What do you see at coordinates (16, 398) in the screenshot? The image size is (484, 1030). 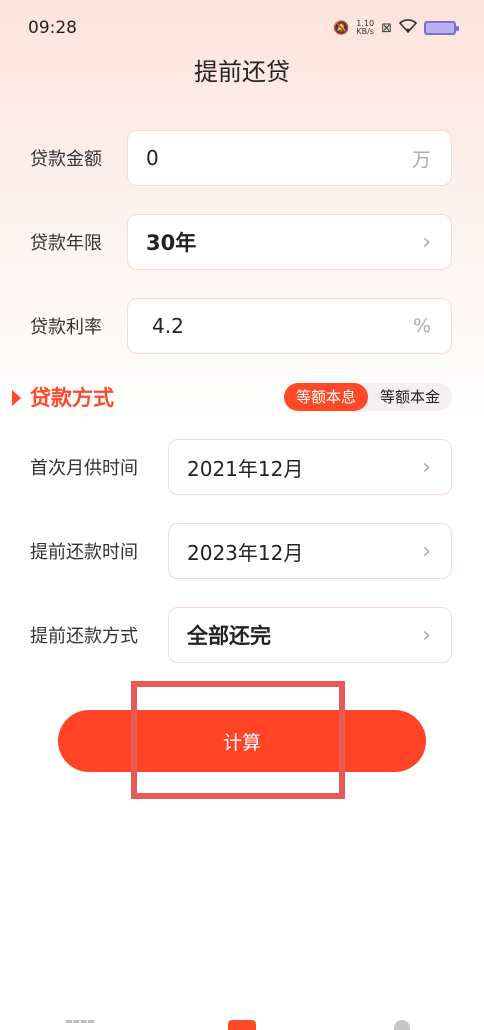 I see `section-marker-icon` at bounding box center [16, 398].